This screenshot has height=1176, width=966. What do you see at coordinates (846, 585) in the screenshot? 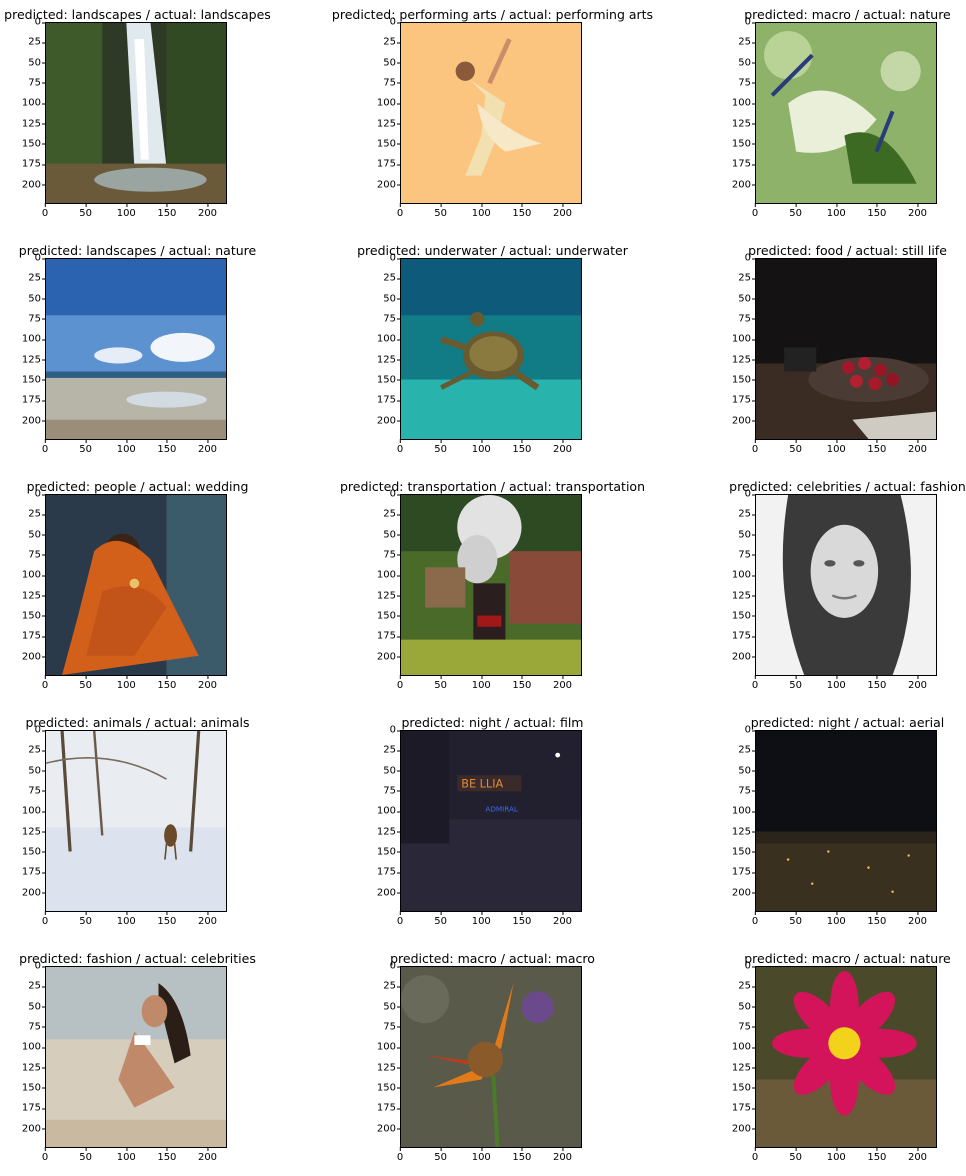
I see `image-portrait` at bounding box center [846, 585].